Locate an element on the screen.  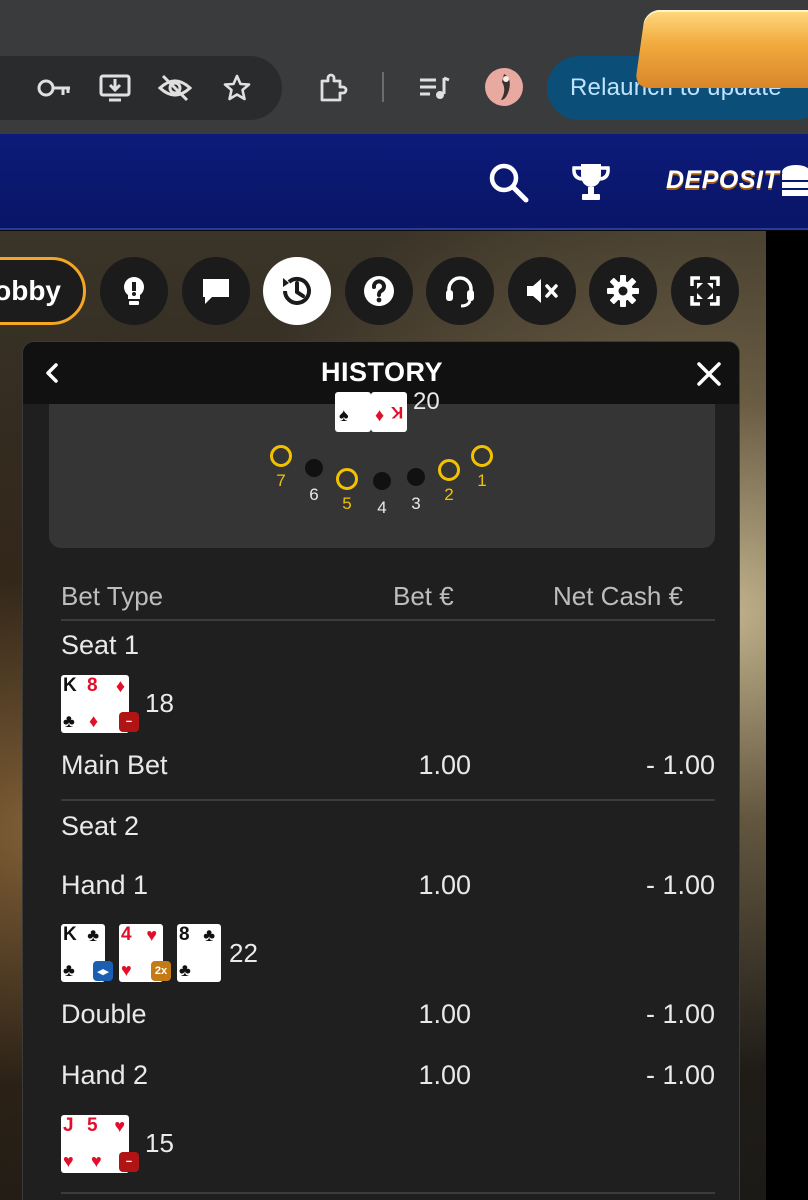
seat-2-marker is located at coordinates (449, 470).